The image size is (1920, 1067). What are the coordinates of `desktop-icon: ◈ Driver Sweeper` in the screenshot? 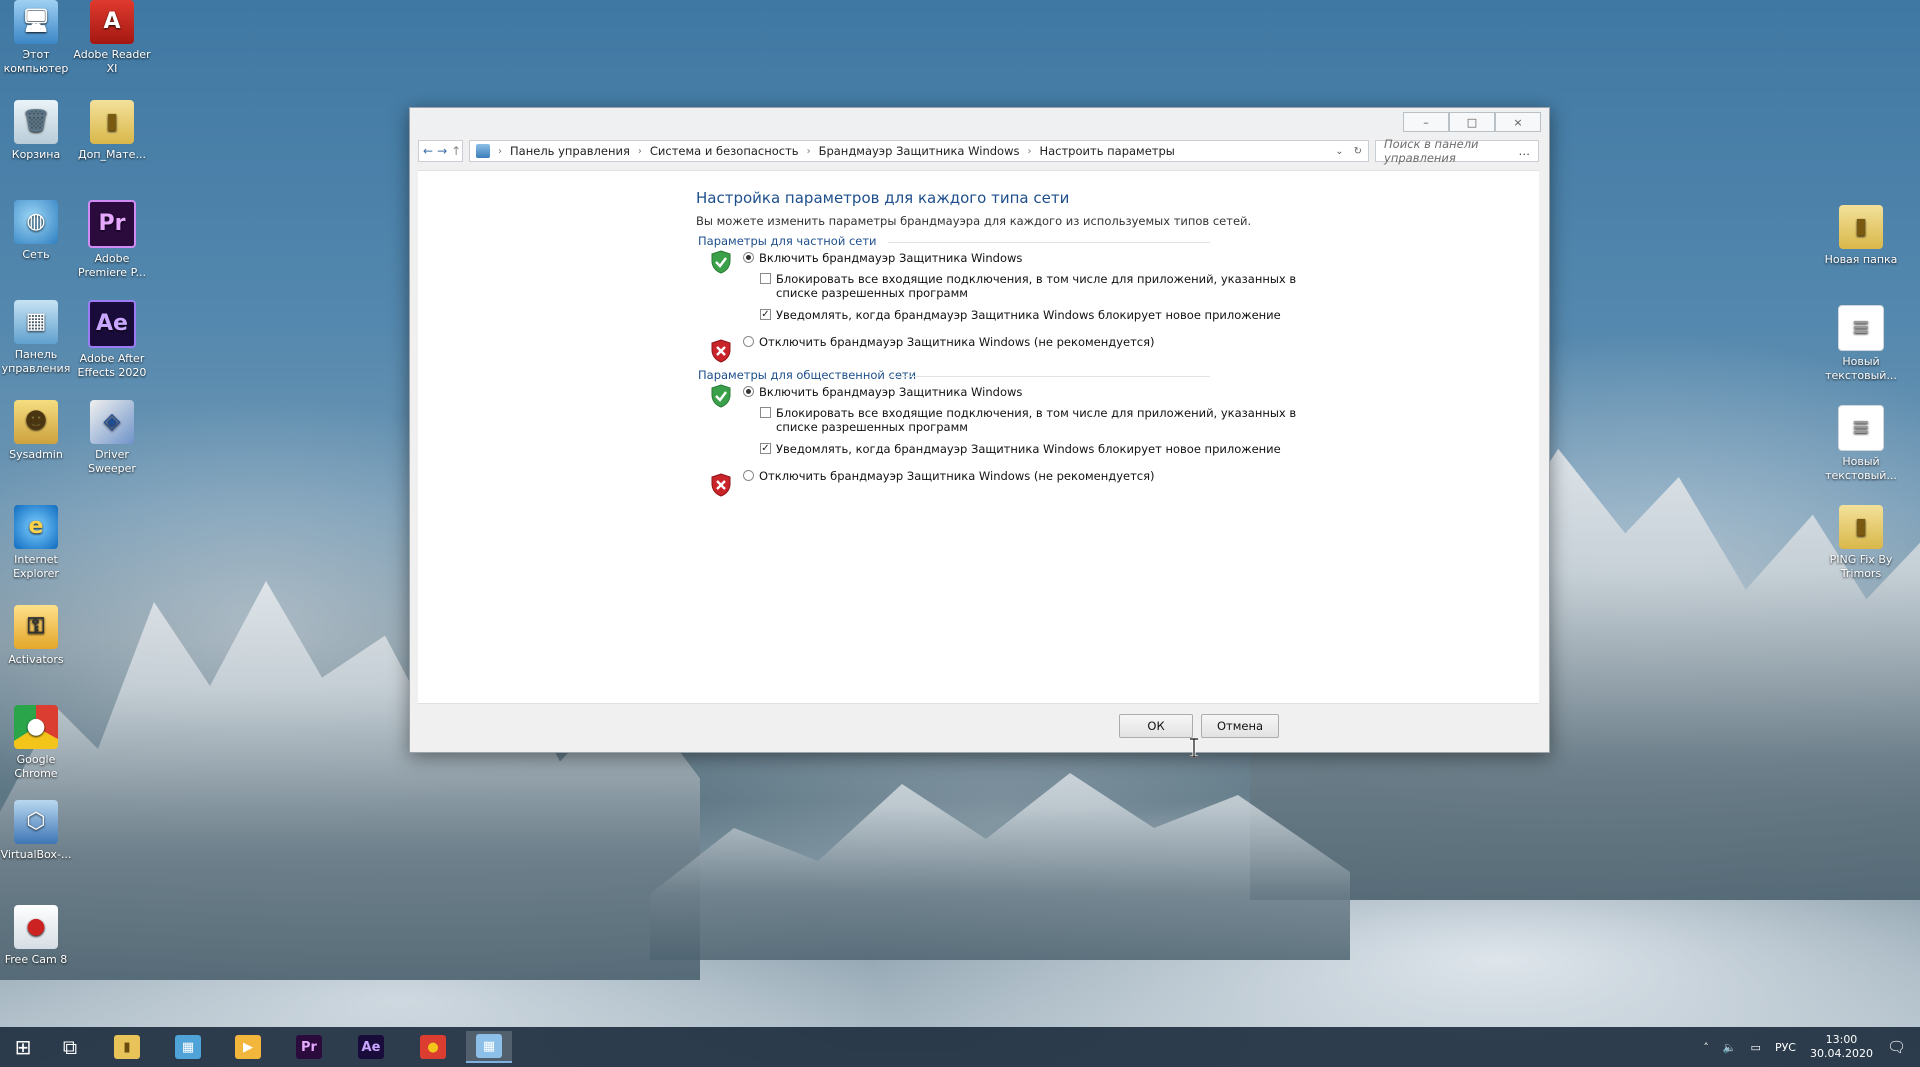 It's located at (112, 438).